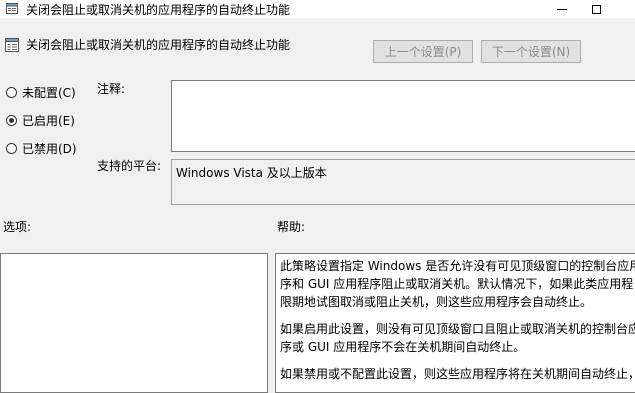 The image size is (635, 393). What do you see at coordinates (158, 10) in the screenshot?
I see `window-title: 关闭会阻止或取消关机的应用程序的自动终止功能` at bounding box center [158, 10].